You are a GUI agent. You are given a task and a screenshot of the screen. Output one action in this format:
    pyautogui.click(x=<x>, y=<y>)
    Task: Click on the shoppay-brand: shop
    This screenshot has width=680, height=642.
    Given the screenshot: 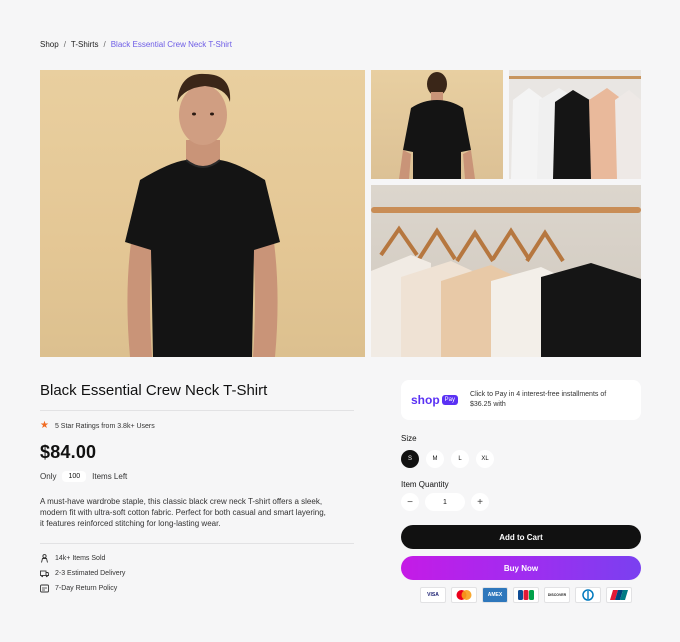 What is the action you would take?
    pyautogui.click(x=425, y=400)
    